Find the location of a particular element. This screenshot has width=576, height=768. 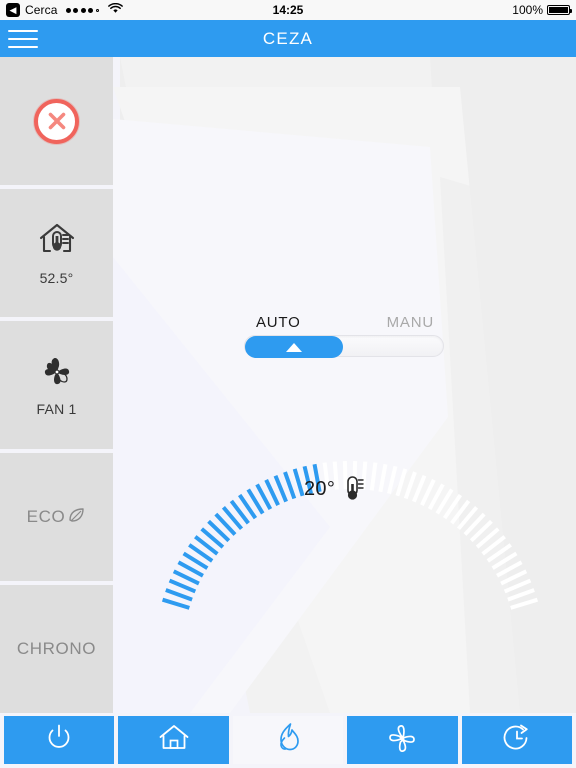

battery-percent-label: 100% is located at coordinates (527, 10).